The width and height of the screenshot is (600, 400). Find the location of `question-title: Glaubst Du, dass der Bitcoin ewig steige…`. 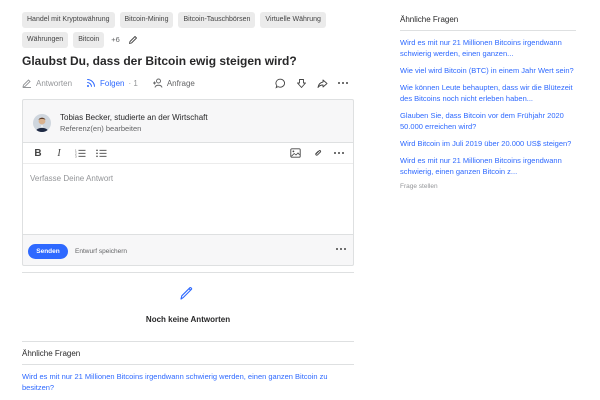

question-title: Glaubst Du, dass der Bitcoin ewig steige… is located at coordinates (159, 61).